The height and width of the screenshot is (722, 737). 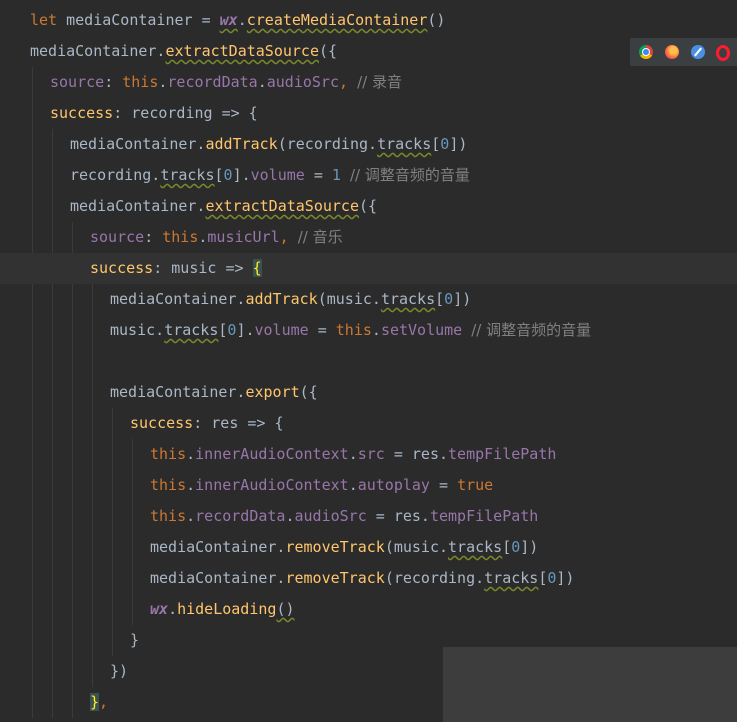 I want to click on code-token: export, so click(x=272, y=392).